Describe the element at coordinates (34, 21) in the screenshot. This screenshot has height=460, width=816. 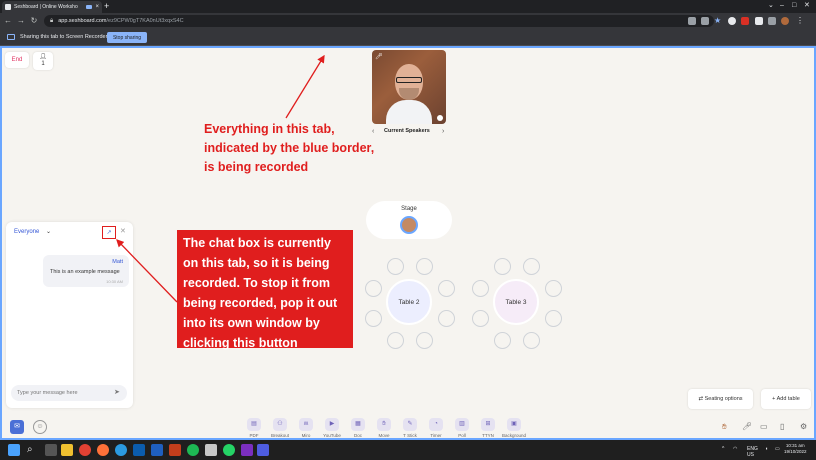
I see `reload-icon: ↻` at that location.